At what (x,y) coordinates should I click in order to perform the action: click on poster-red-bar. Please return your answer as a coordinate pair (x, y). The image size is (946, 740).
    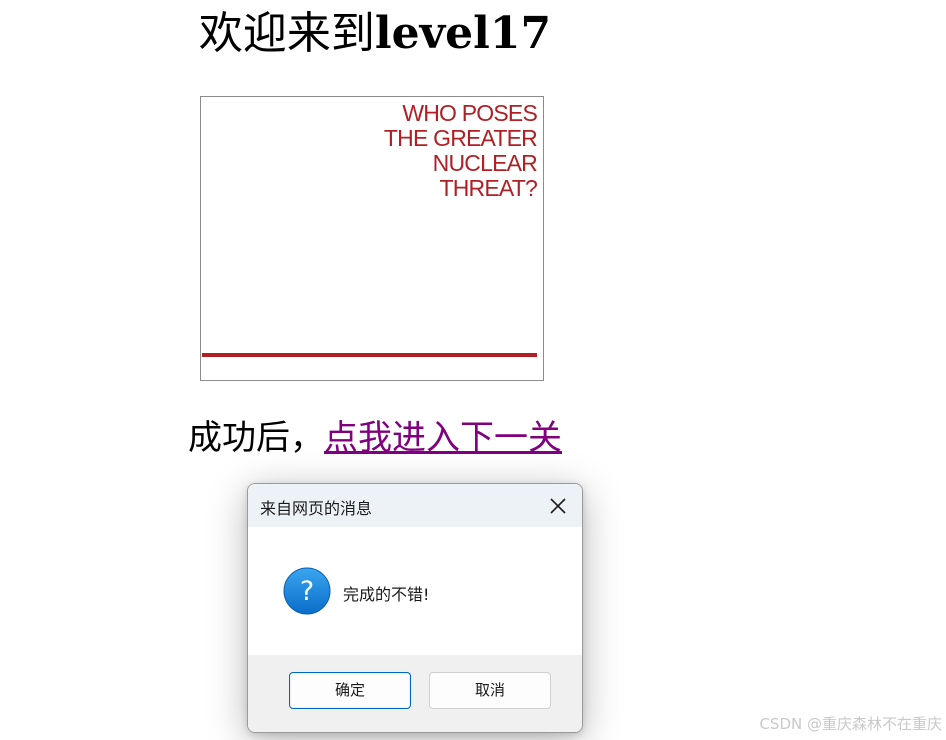
    Looking at the image, I should click on (369, 355).